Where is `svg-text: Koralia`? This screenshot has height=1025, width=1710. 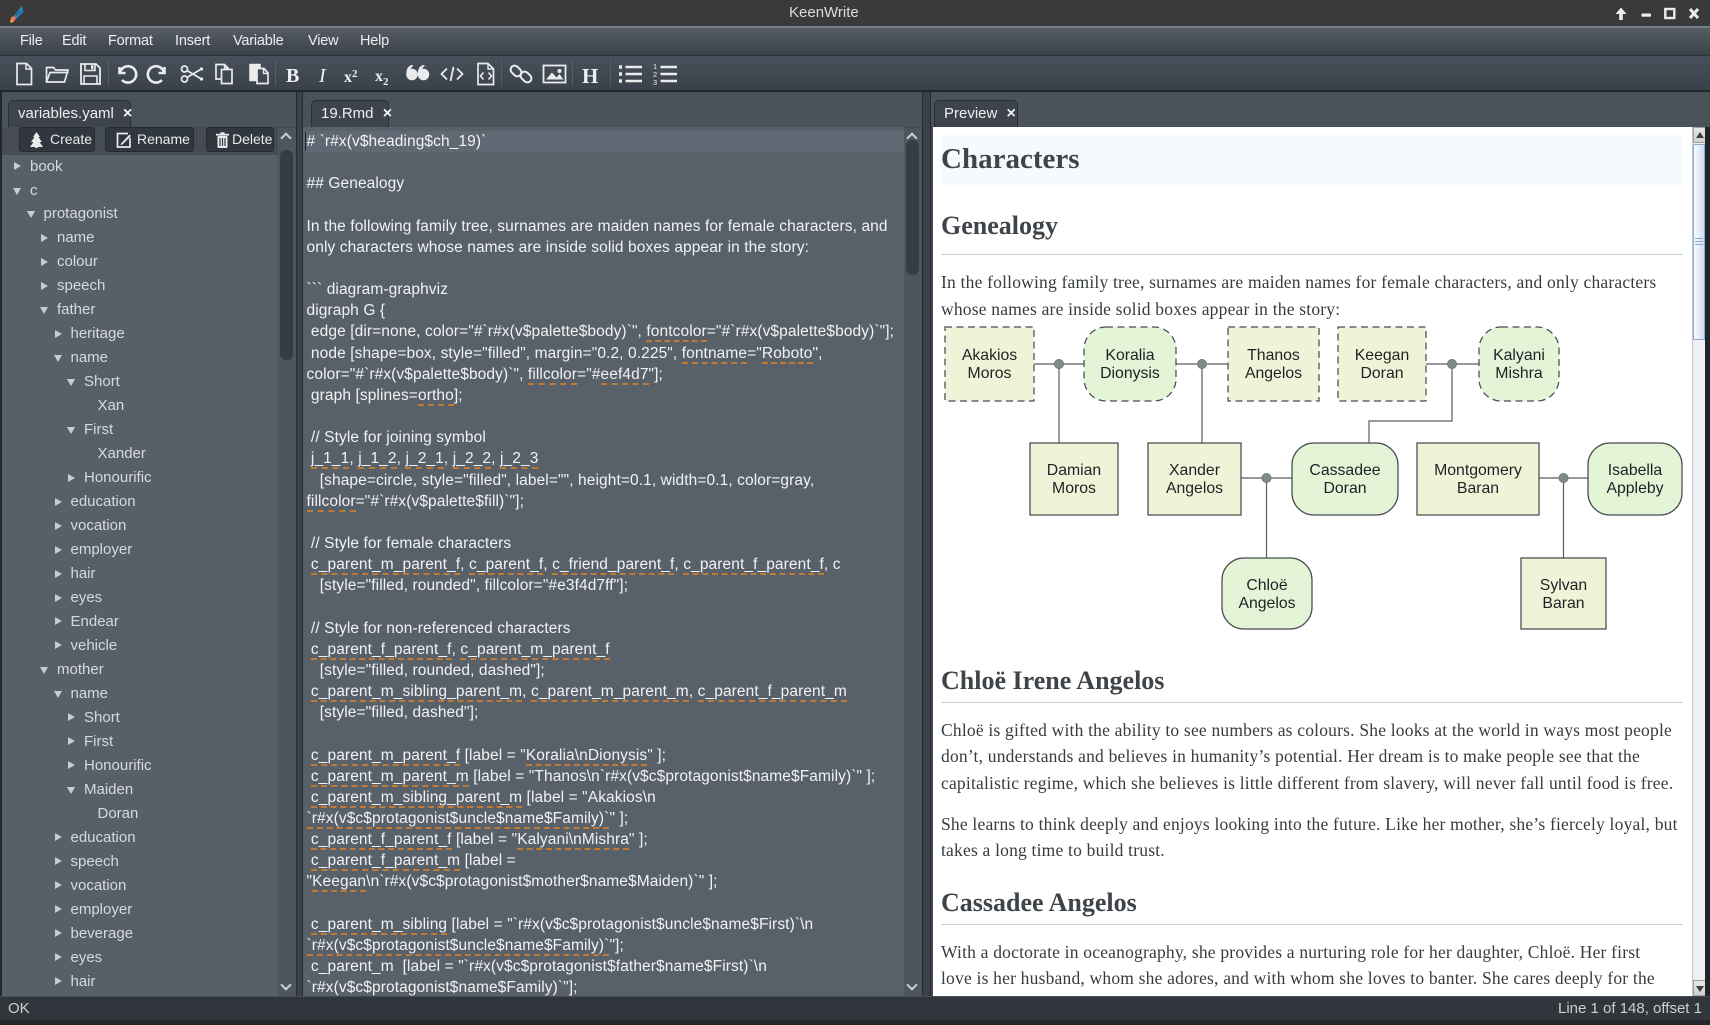
svg-text: Koralia is located at coordinates (1129, 355).